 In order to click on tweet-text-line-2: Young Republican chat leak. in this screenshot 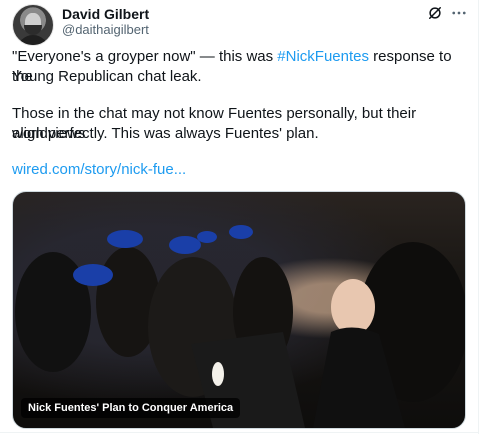, I will do `click(107, 76)`.